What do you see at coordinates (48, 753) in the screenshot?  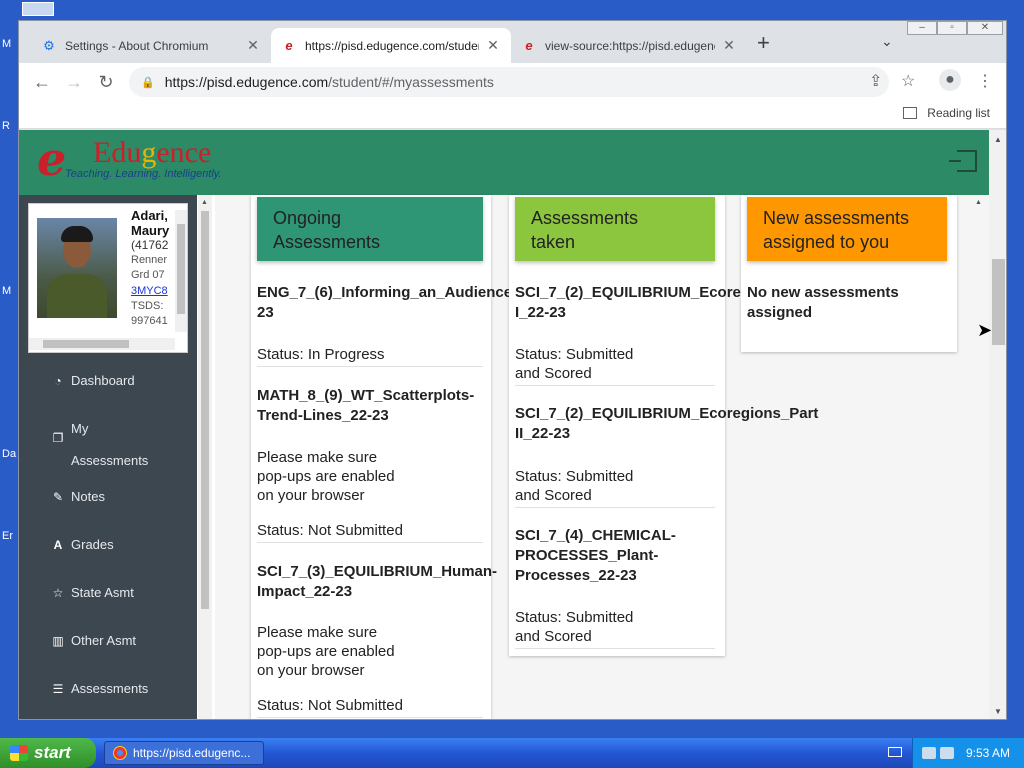 I see `start-button: start` at bounding box center [48, 753].